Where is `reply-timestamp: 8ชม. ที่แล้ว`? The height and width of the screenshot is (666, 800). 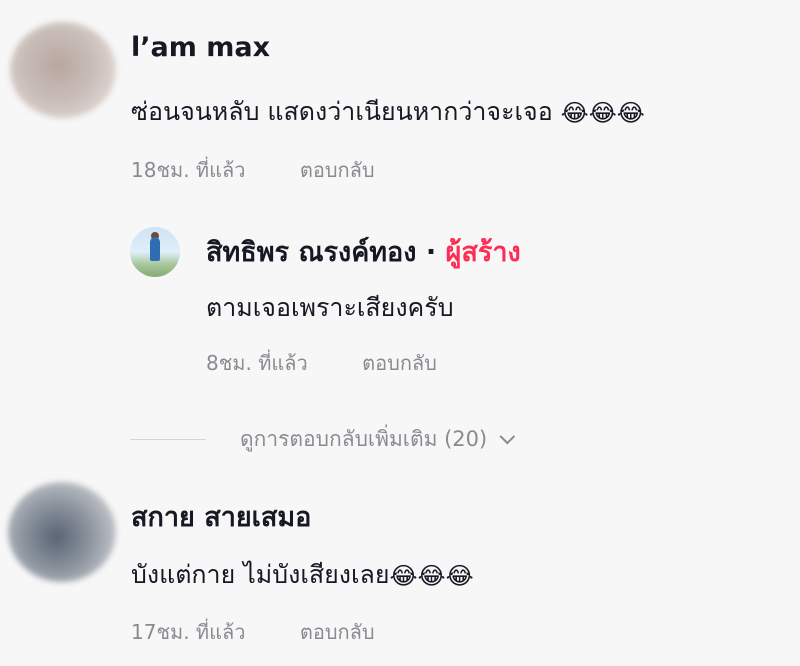 reply-timestamp: 8ชม. ที่แล้ว is located at coordinates (257, 363).